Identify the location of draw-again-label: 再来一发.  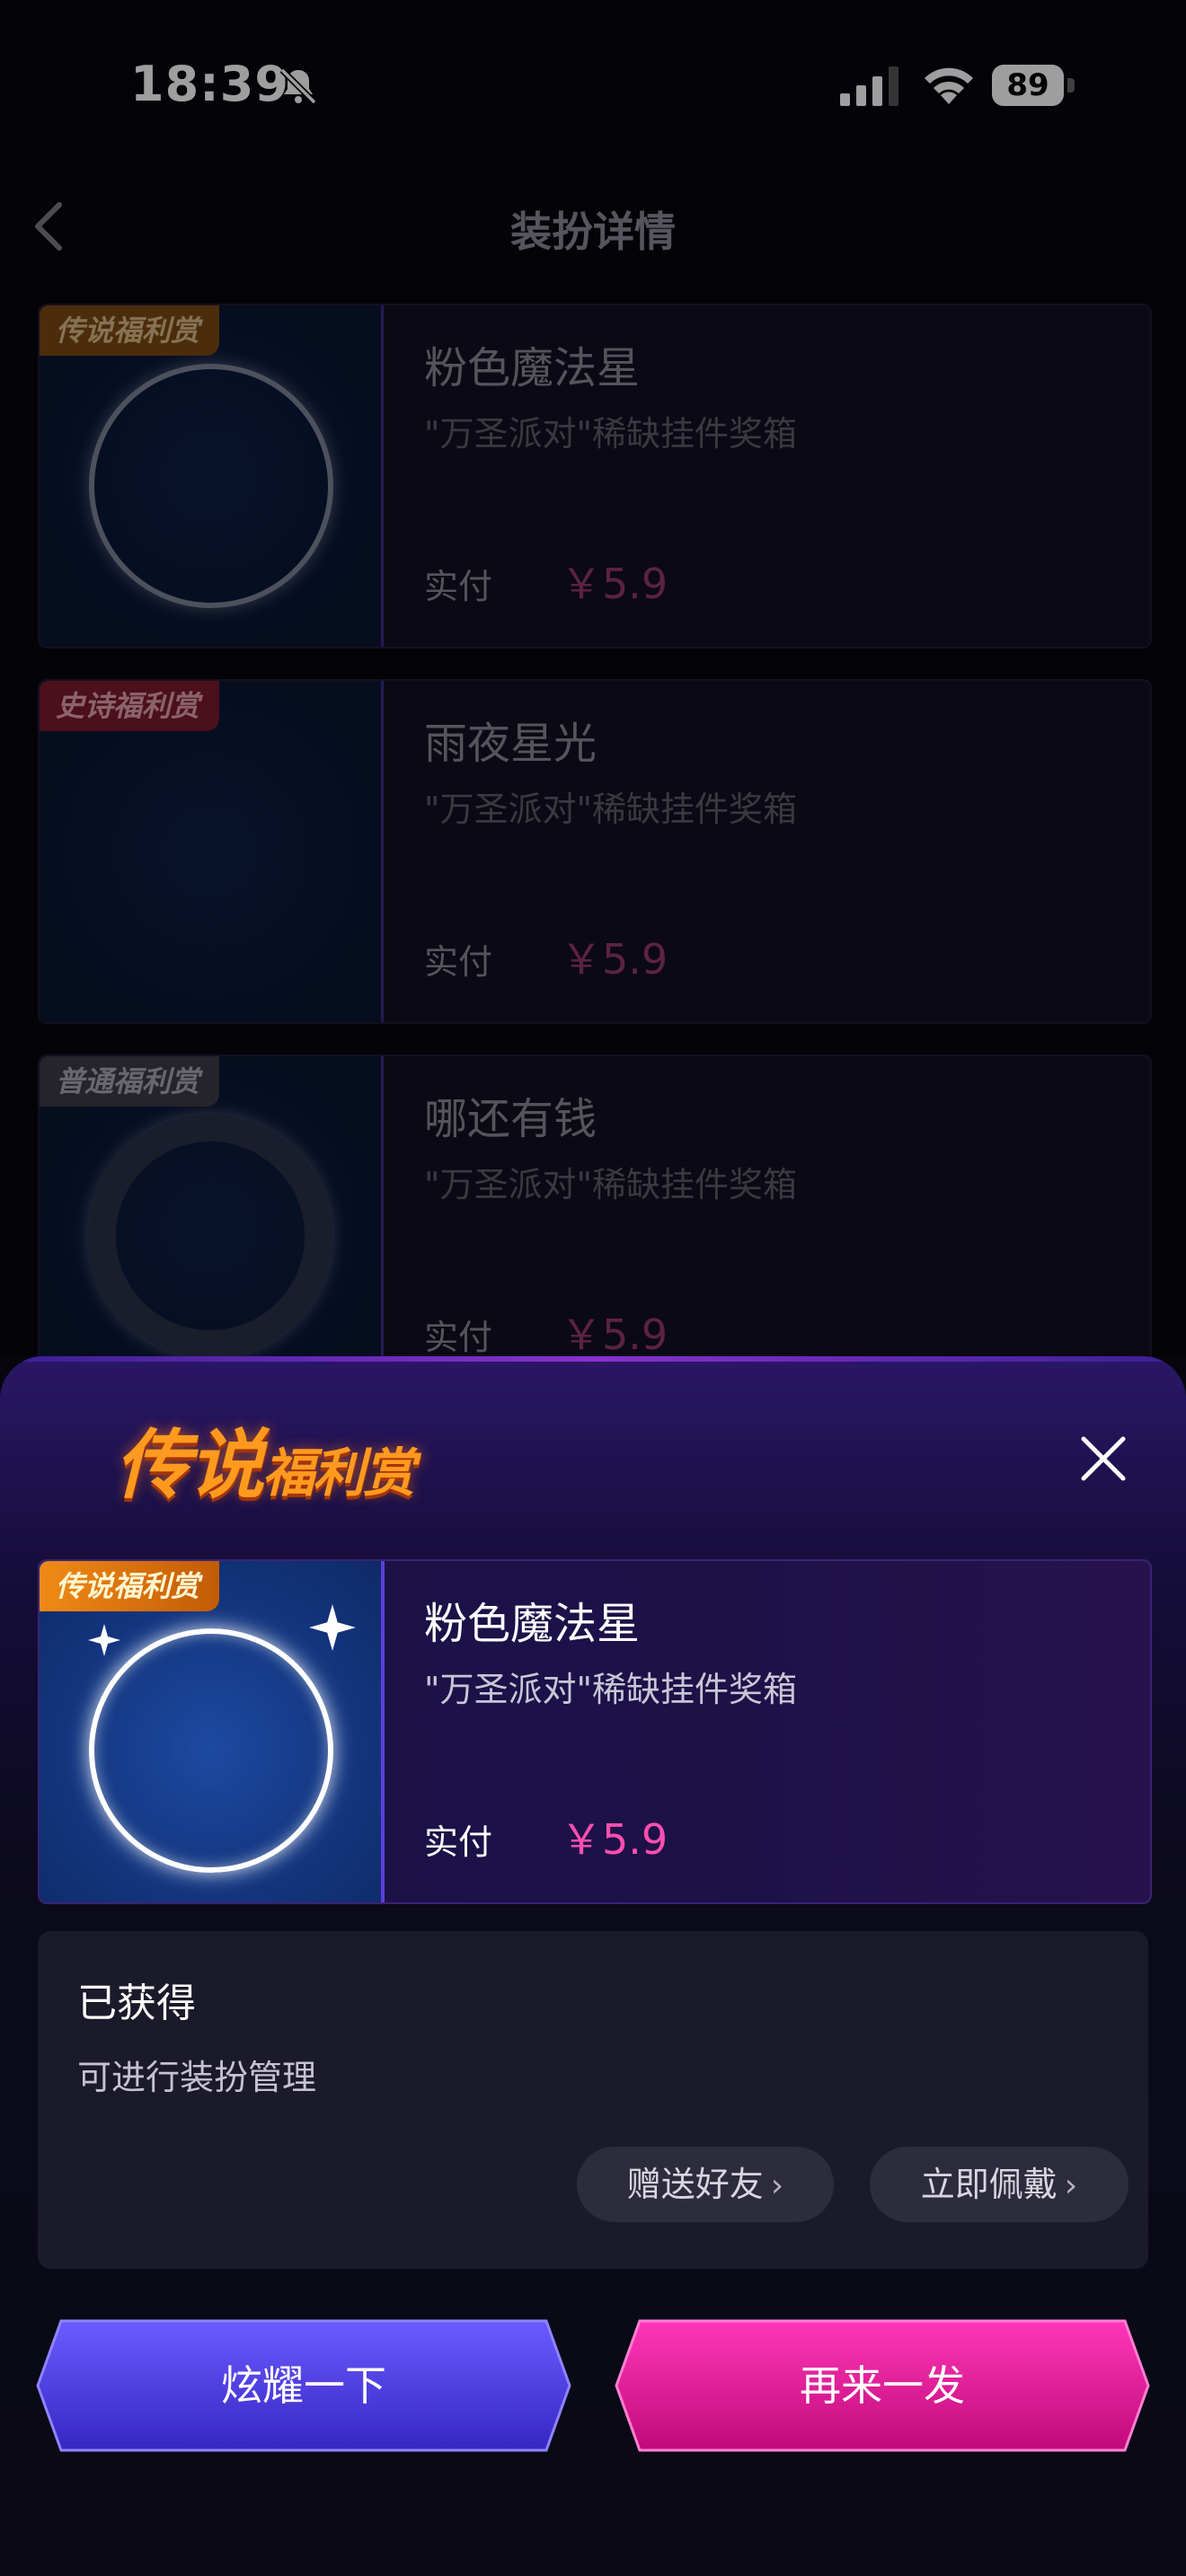
(882, 2385).